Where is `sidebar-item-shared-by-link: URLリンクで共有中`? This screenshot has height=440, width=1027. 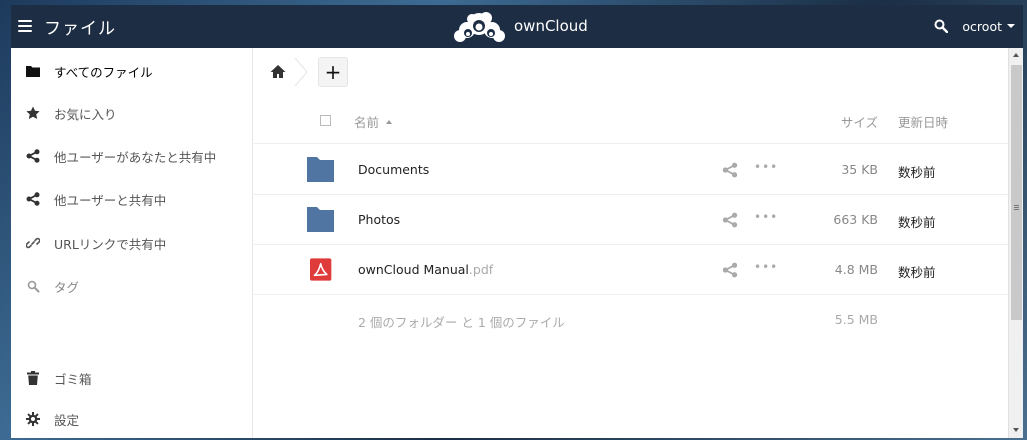 sidebar-item-shared-by-link: URLリンクで共有中 is located at coordinates (132, 243).